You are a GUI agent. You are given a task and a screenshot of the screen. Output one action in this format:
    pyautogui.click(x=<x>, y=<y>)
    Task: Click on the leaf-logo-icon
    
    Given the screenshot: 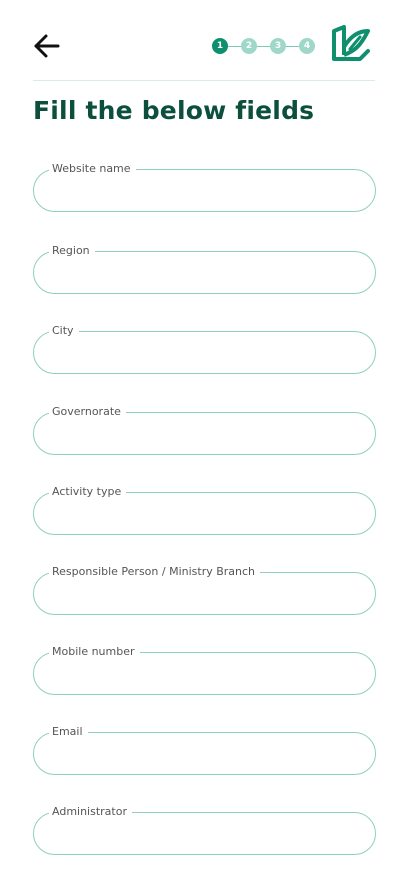 What is the action you would take?
    pyautogui.click(x=351, y=43)
    